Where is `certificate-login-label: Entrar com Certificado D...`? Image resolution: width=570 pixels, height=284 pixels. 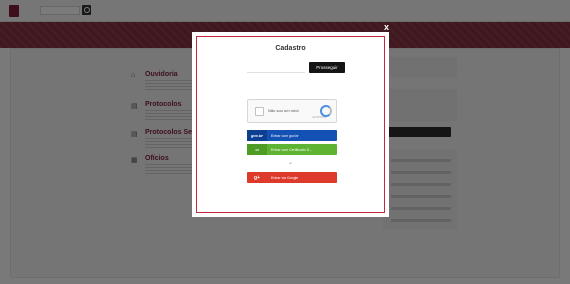 certificate-login-label: Entrar com Certificado D... is located at coordinates (292, 149).